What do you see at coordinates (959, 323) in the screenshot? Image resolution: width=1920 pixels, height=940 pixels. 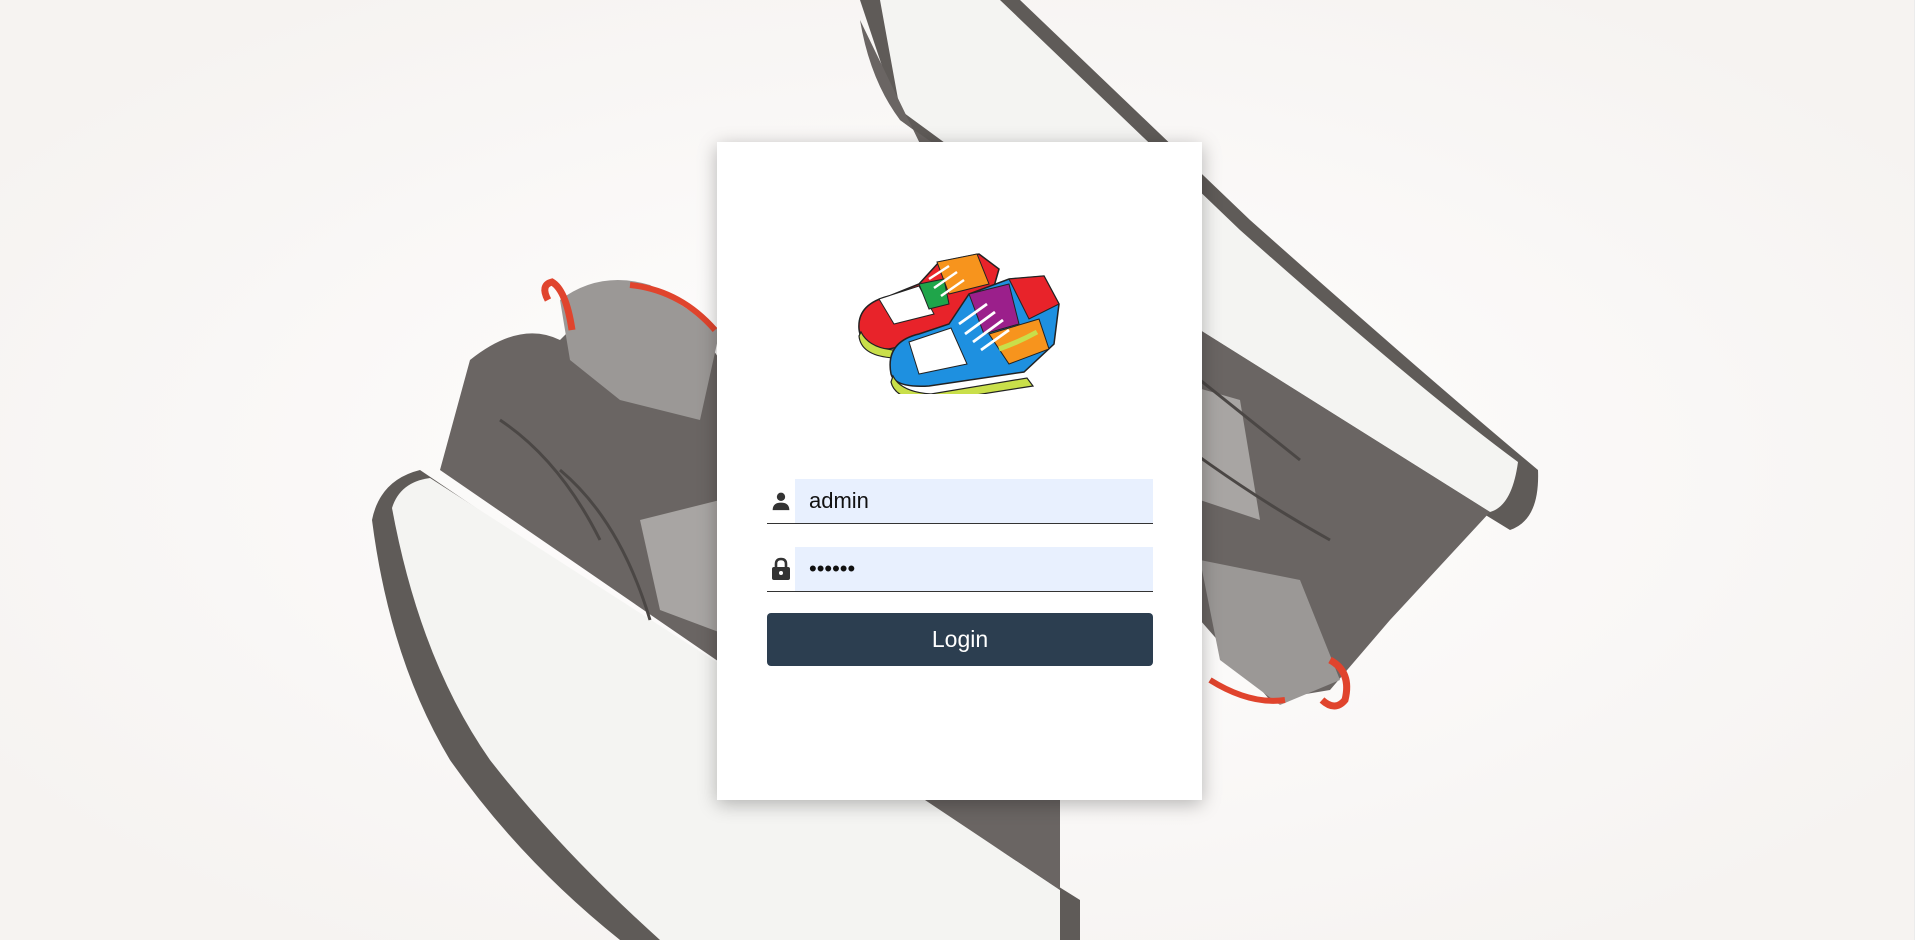 I see `sneaker-logo` at bounding box center [959, 323].